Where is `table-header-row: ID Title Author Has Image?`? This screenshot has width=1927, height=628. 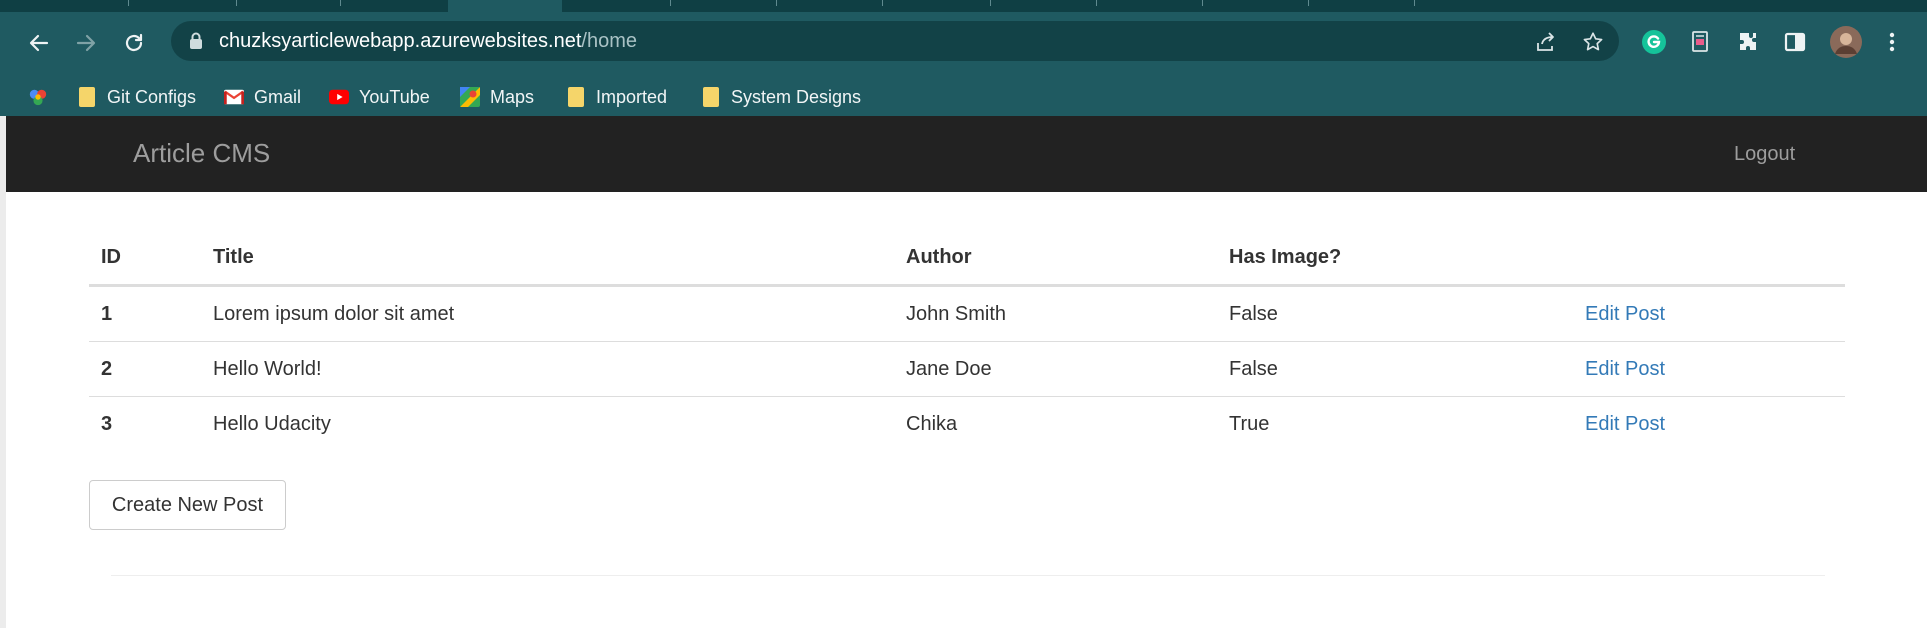
table-header-row: ID Title Author Has Image? is located at coordinates (967, 258).